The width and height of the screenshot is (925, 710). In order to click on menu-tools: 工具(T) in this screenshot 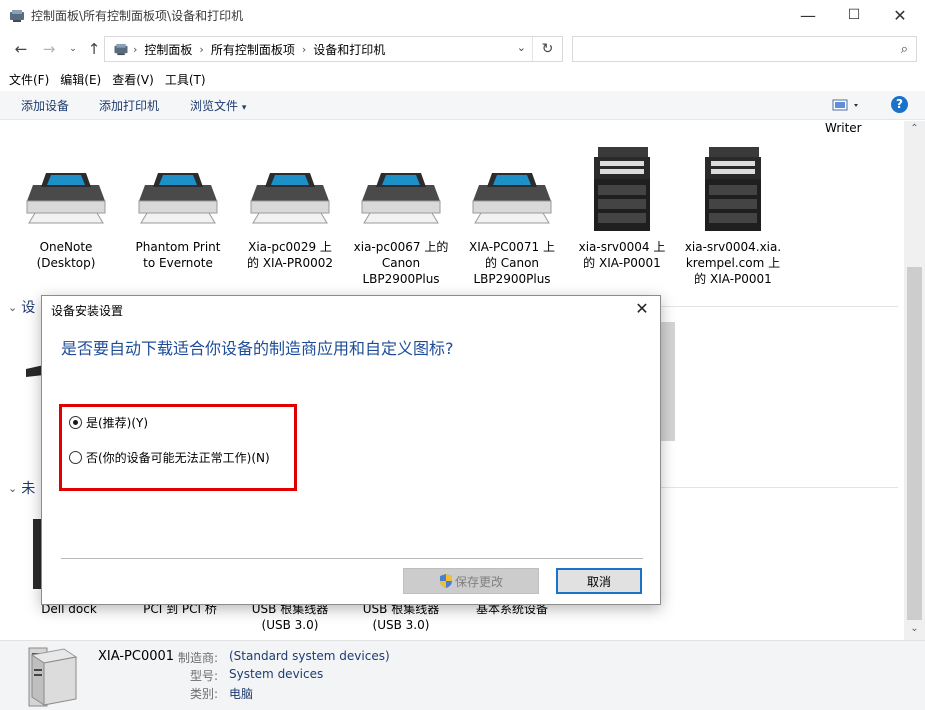, I will do `click(185, 79)`.